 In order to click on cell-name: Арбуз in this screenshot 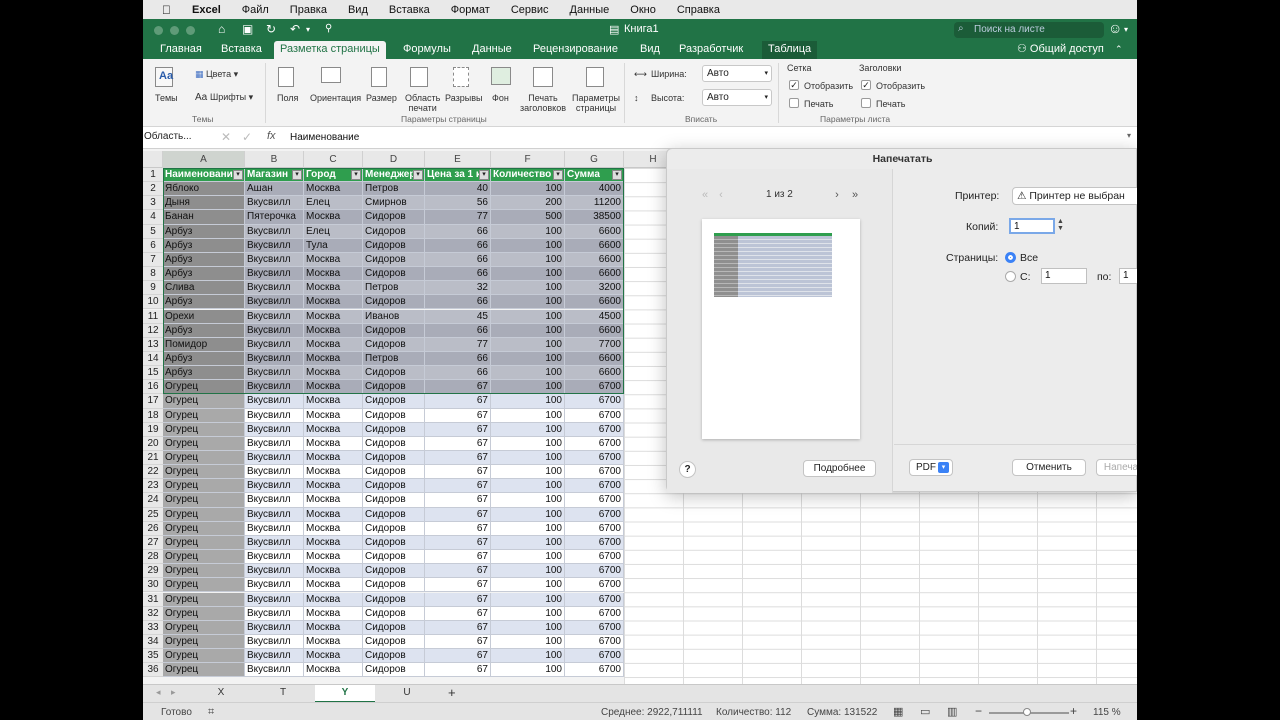, I will do `click(204, 260)`.